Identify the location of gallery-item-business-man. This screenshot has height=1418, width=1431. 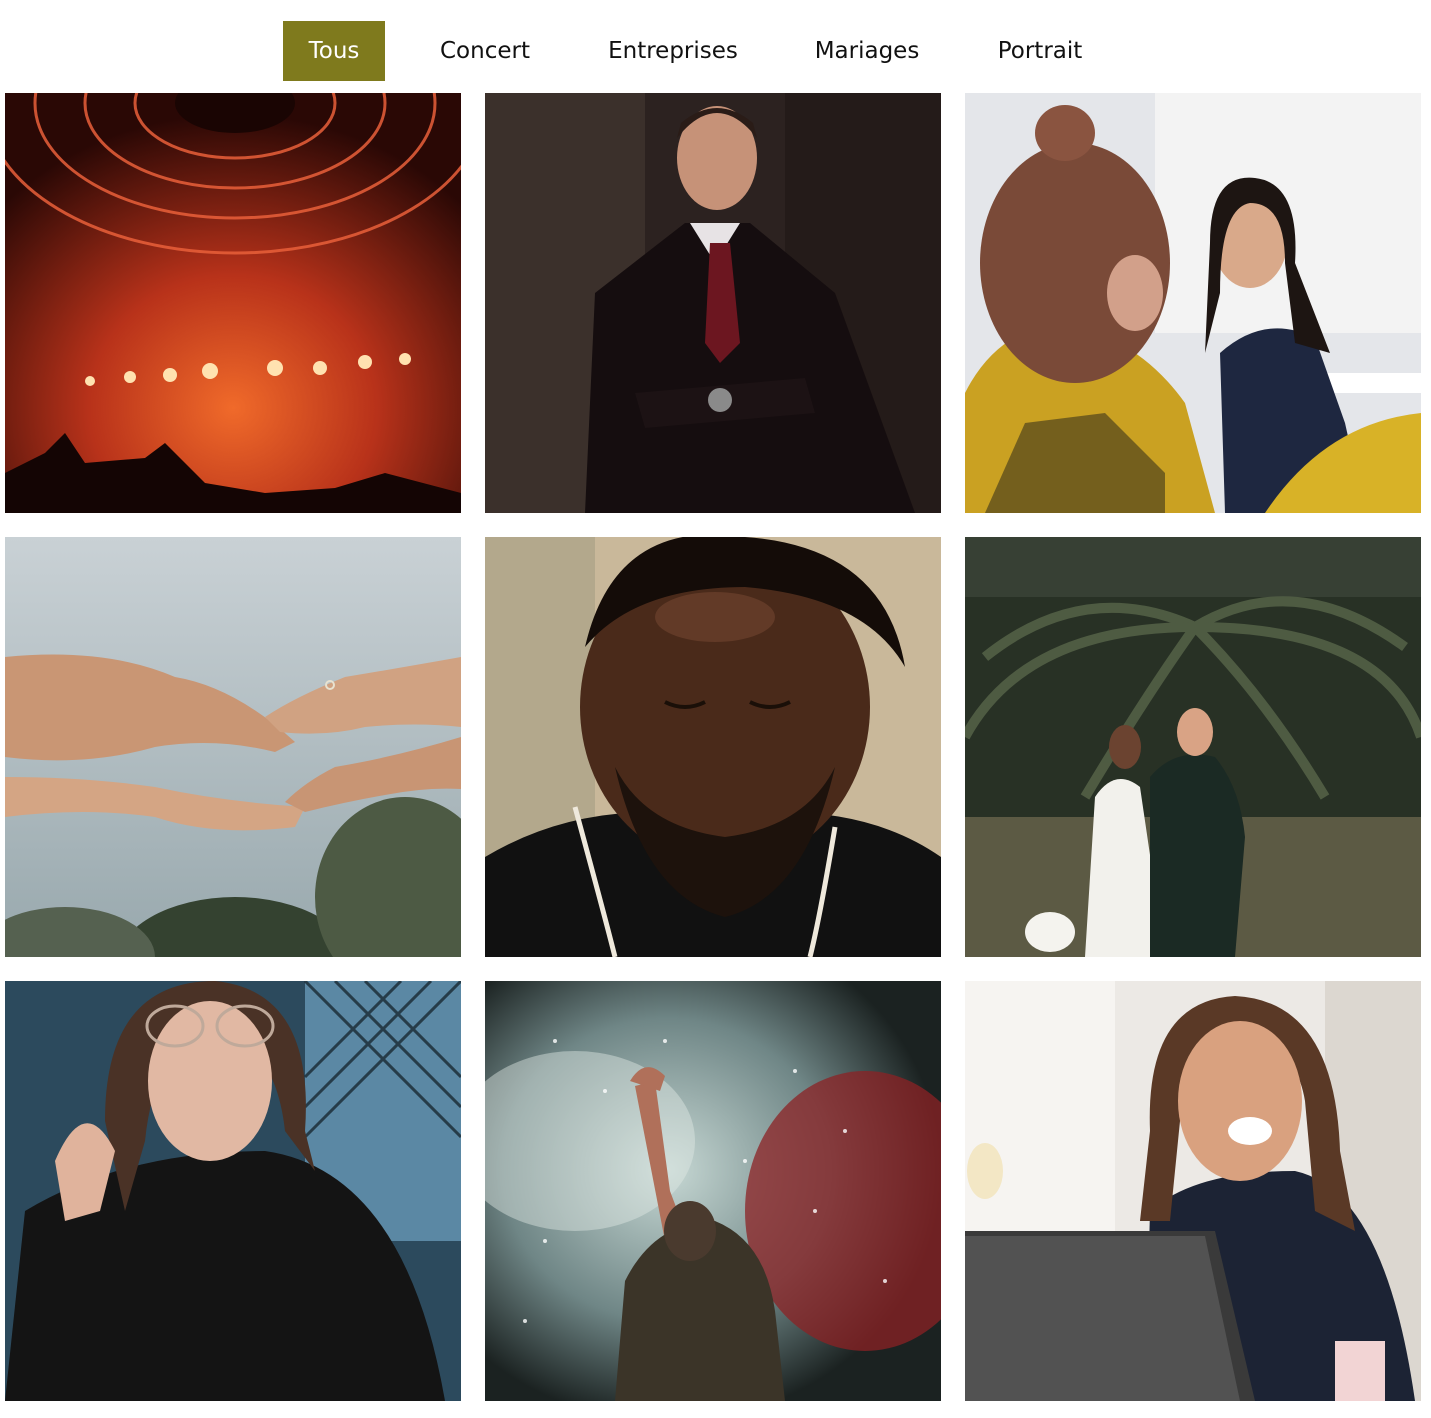
(713, 303).